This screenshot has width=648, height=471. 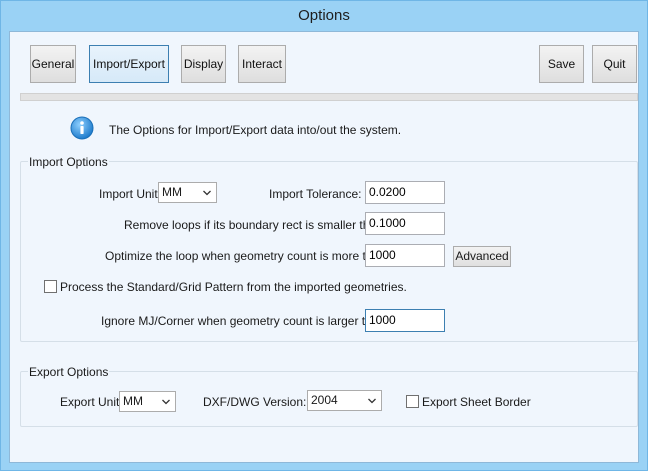 What do you see at coordinates (255, 402) in the screenshot?
I see `dxf-version-label: DXF/DWG Version:` at bounding box center [255, 402].